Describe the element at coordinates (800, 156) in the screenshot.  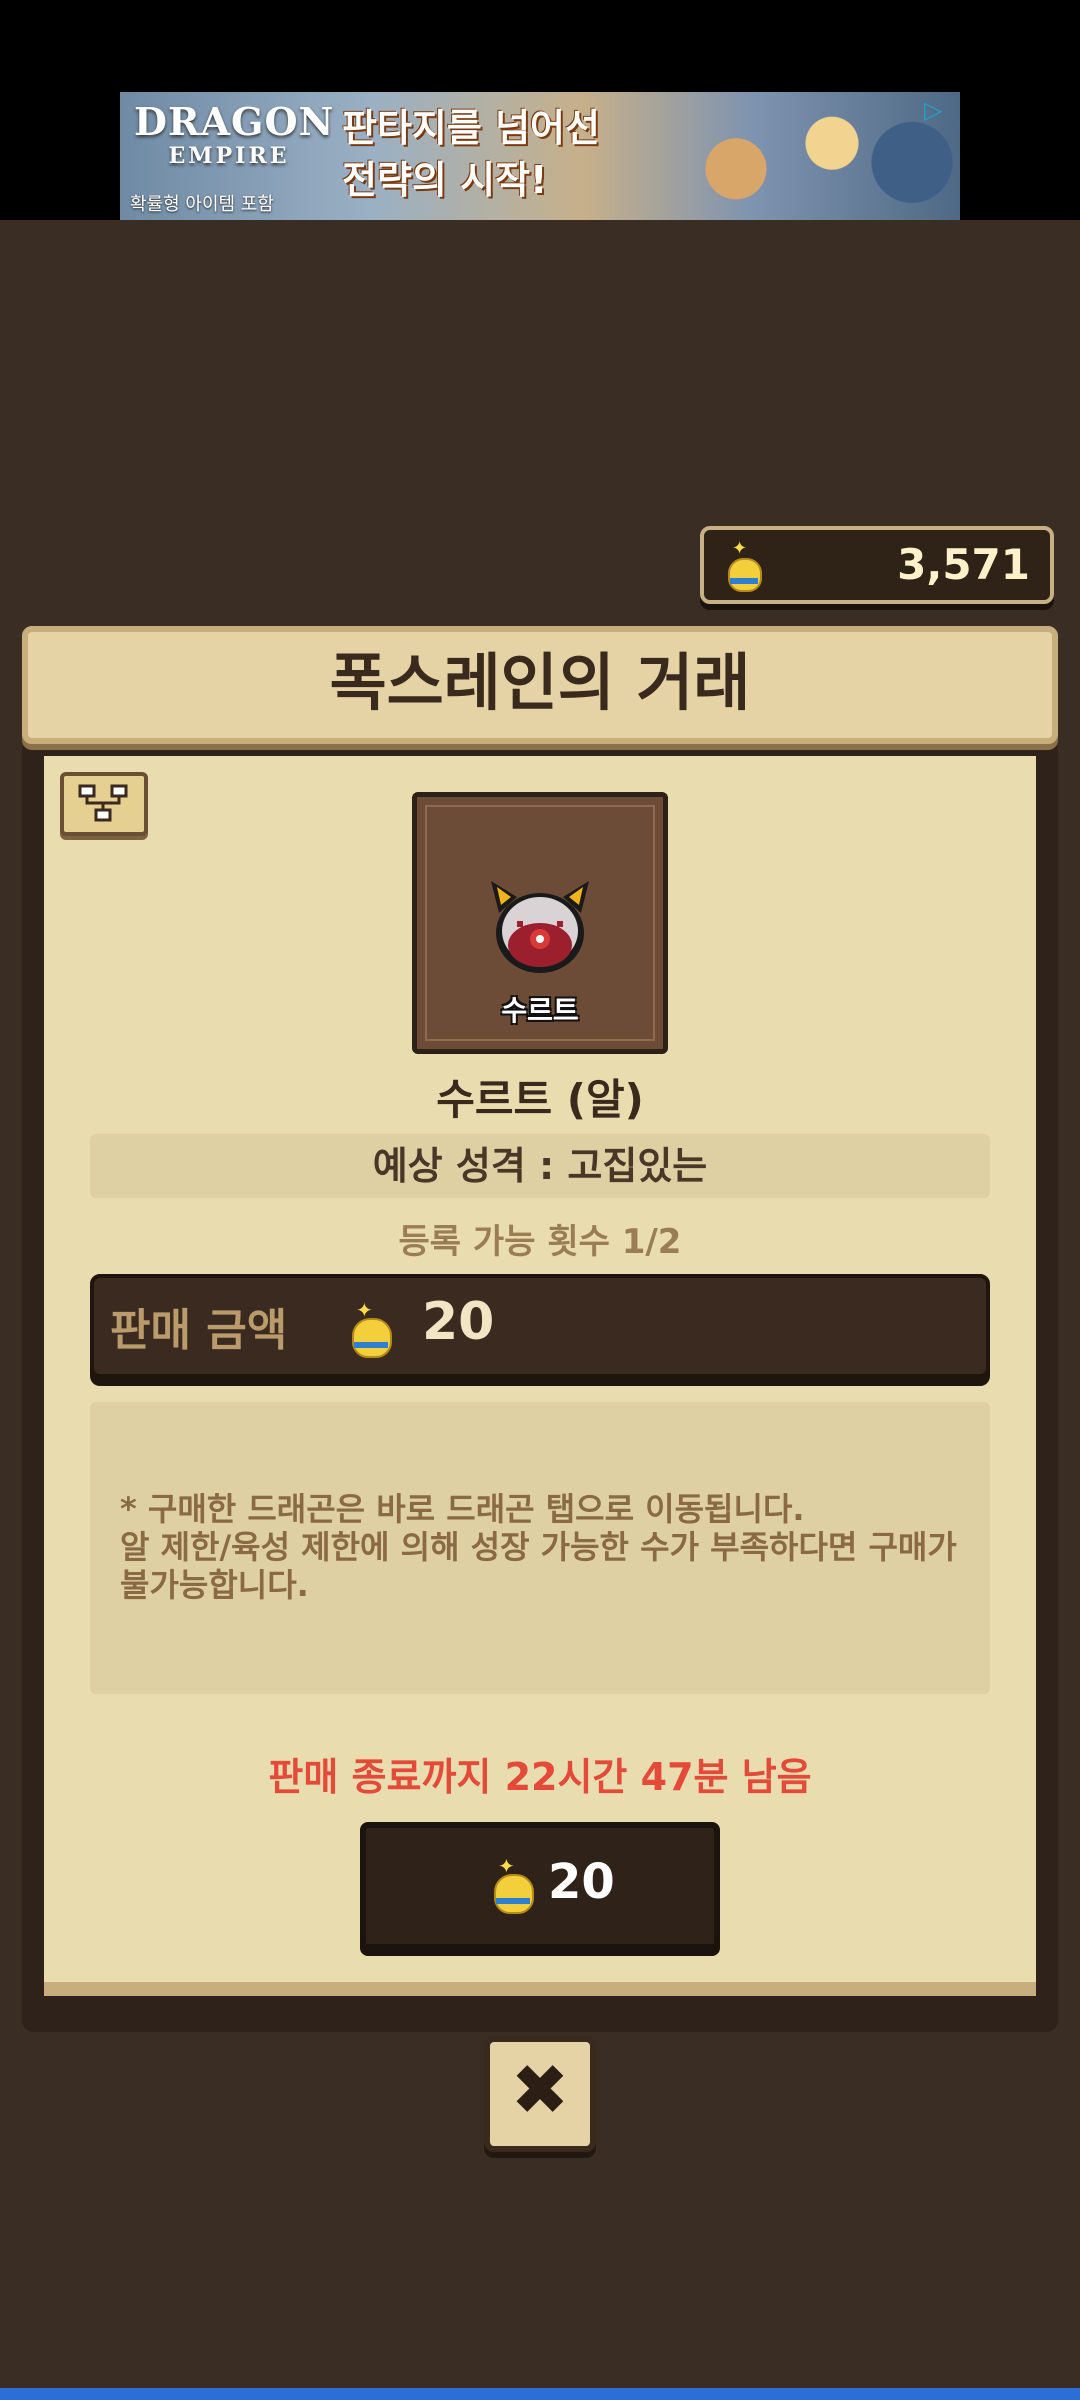
I see `ad-artwork` at that location.